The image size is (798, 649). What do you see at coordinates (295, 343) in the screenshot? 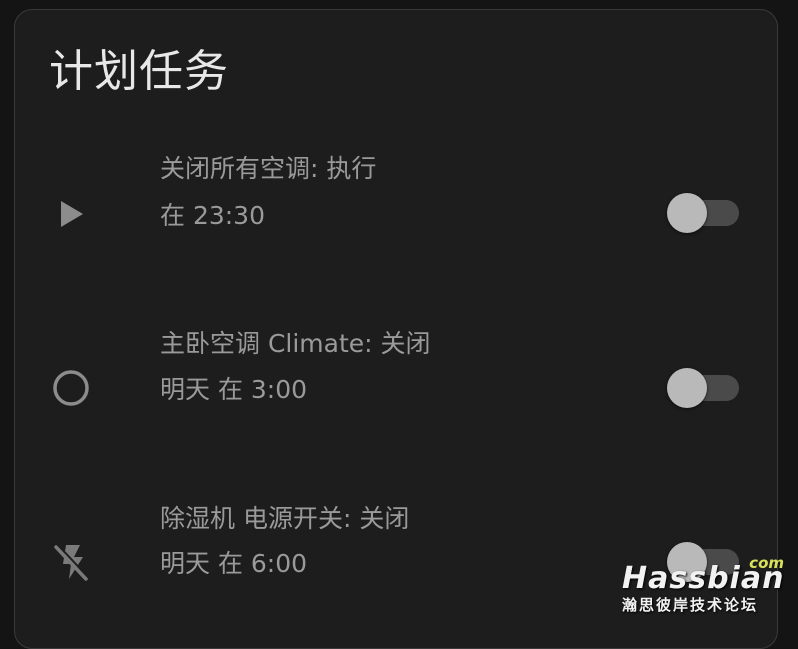
I see `row-name: 主卧空调 Climate: 关闭` at bounding box center [295, 343].